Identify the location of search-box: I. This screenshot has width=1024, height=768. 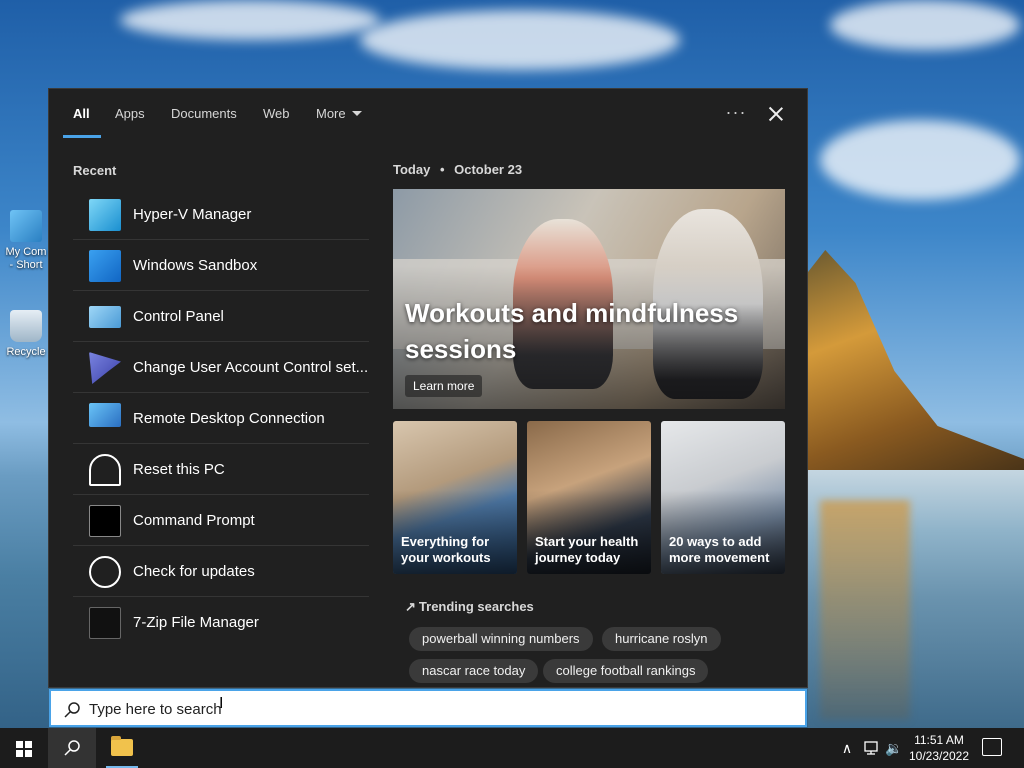
(428, 708).